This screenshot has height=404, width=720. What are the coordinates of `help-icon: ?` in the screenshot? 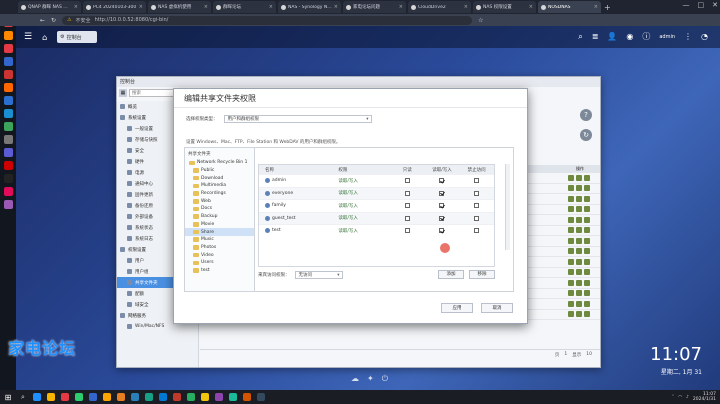 It's located at (586, 115).